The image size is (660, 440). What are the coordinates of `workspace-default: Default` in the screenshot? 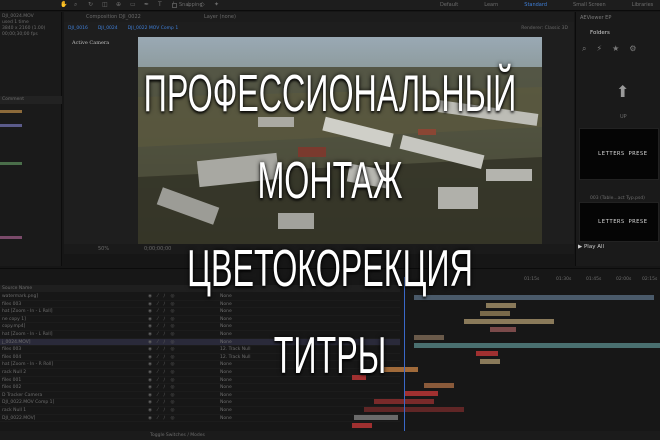 It's located at (449, 5).